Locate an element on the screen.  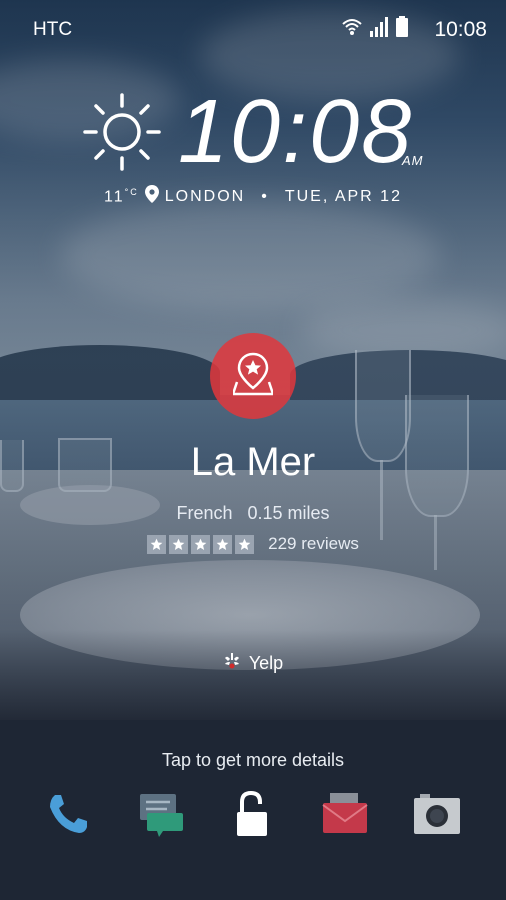
status-time: 10:08 is located at coordinates (460, 29).